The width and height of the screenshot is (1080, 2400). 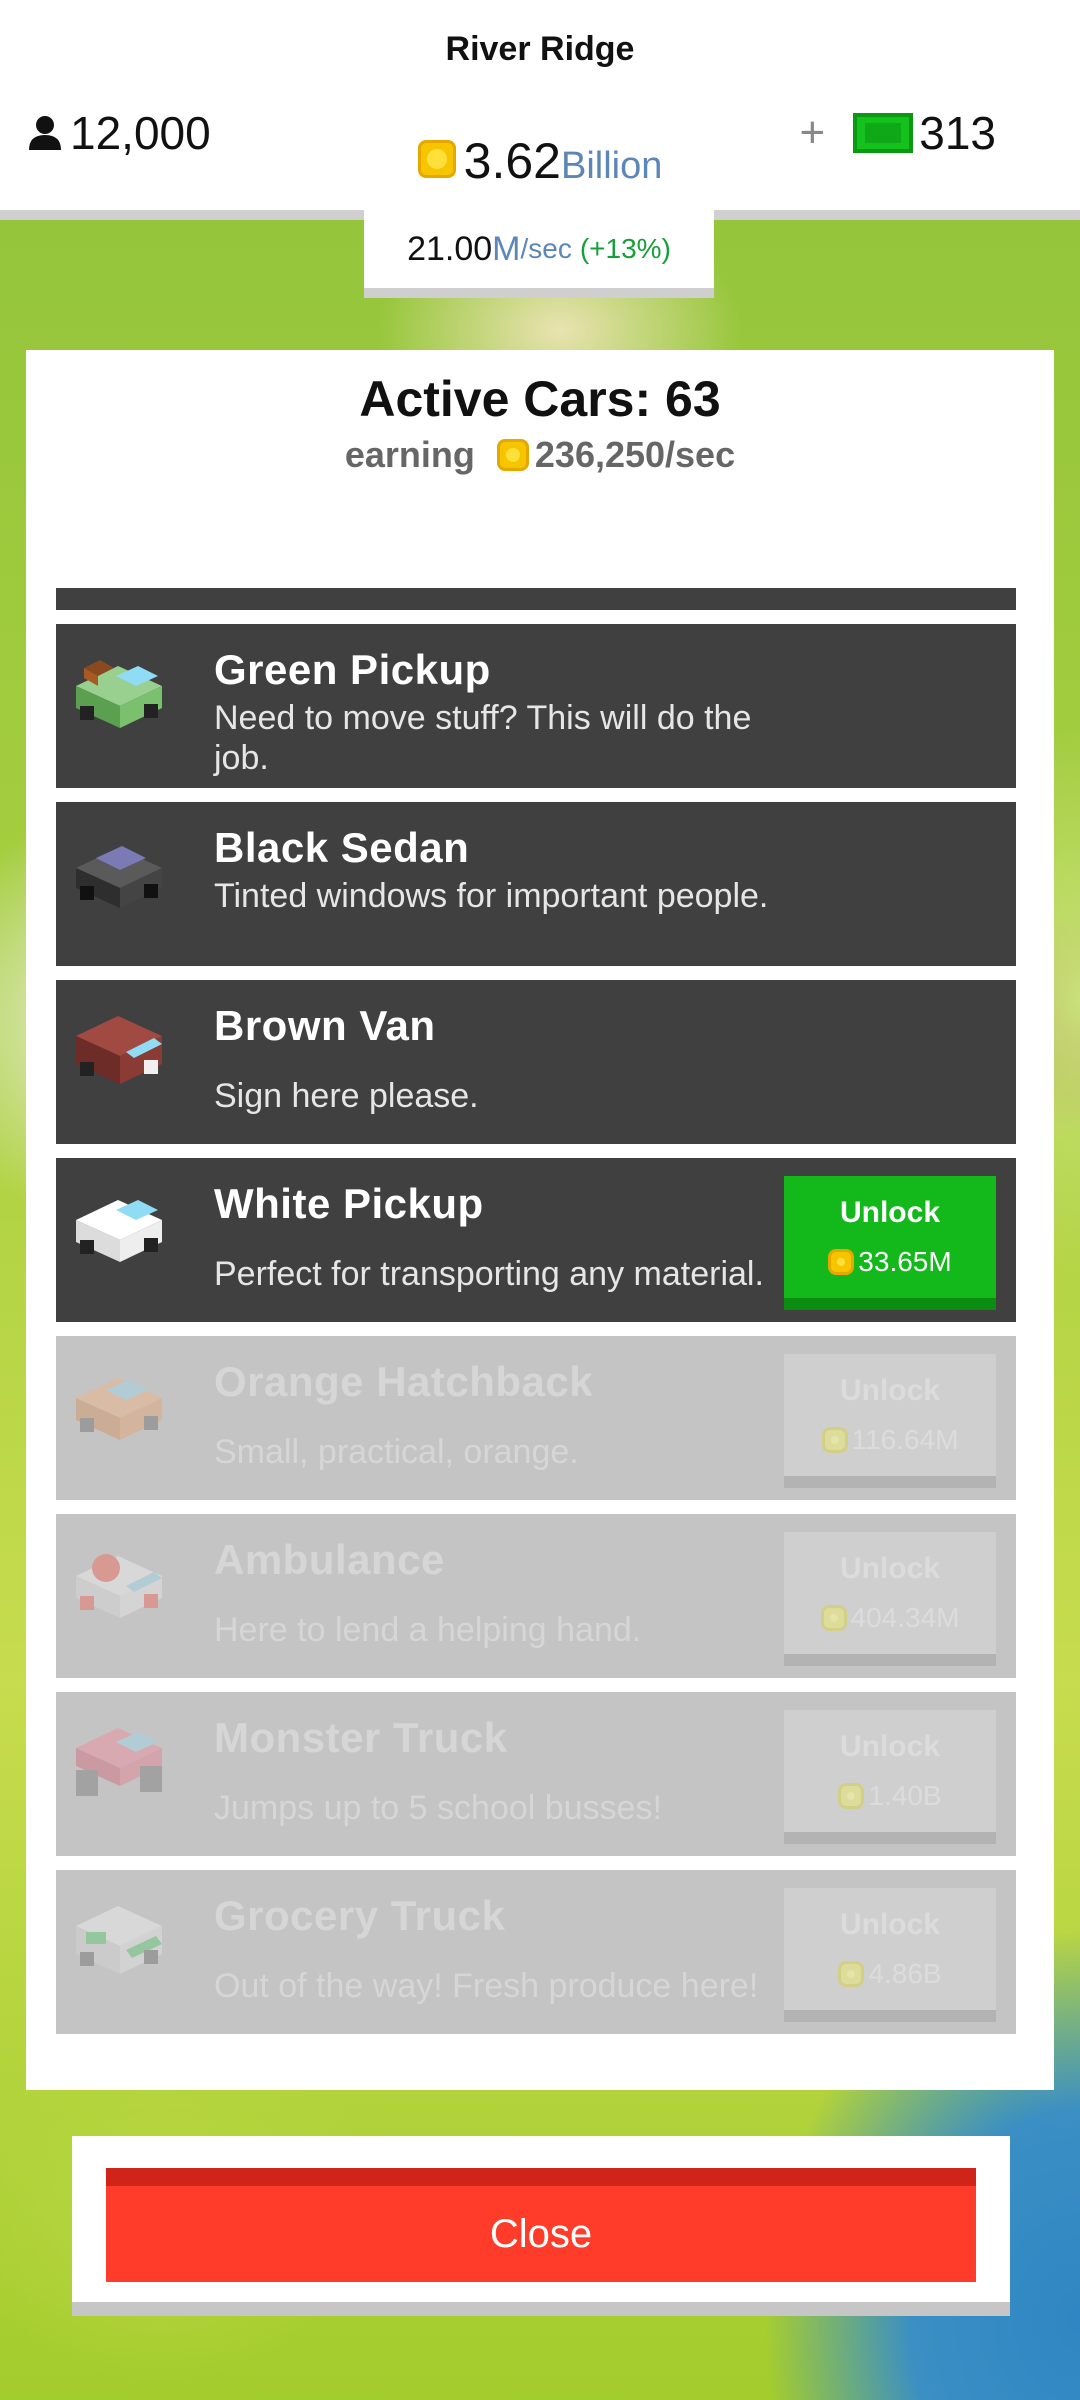 I want to click on unlock-button-monster-truck: Unlock 1.40B, so click(x=890, y=1777).